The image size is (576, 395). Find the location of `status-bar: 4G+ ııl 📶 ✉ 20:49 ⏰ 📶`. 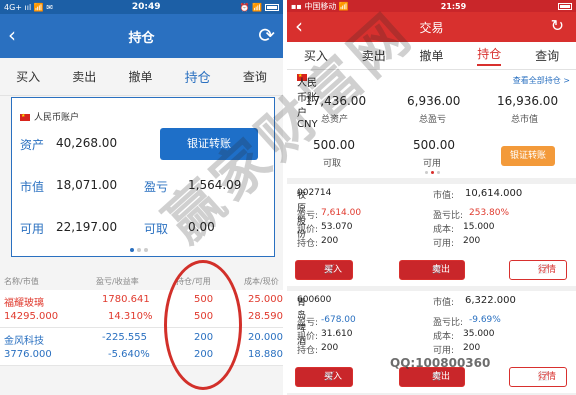

status-bar: 4G+ ııl 📶 ✉ 20:49 ⏰ 📶 is located at coordinates (141, 7).